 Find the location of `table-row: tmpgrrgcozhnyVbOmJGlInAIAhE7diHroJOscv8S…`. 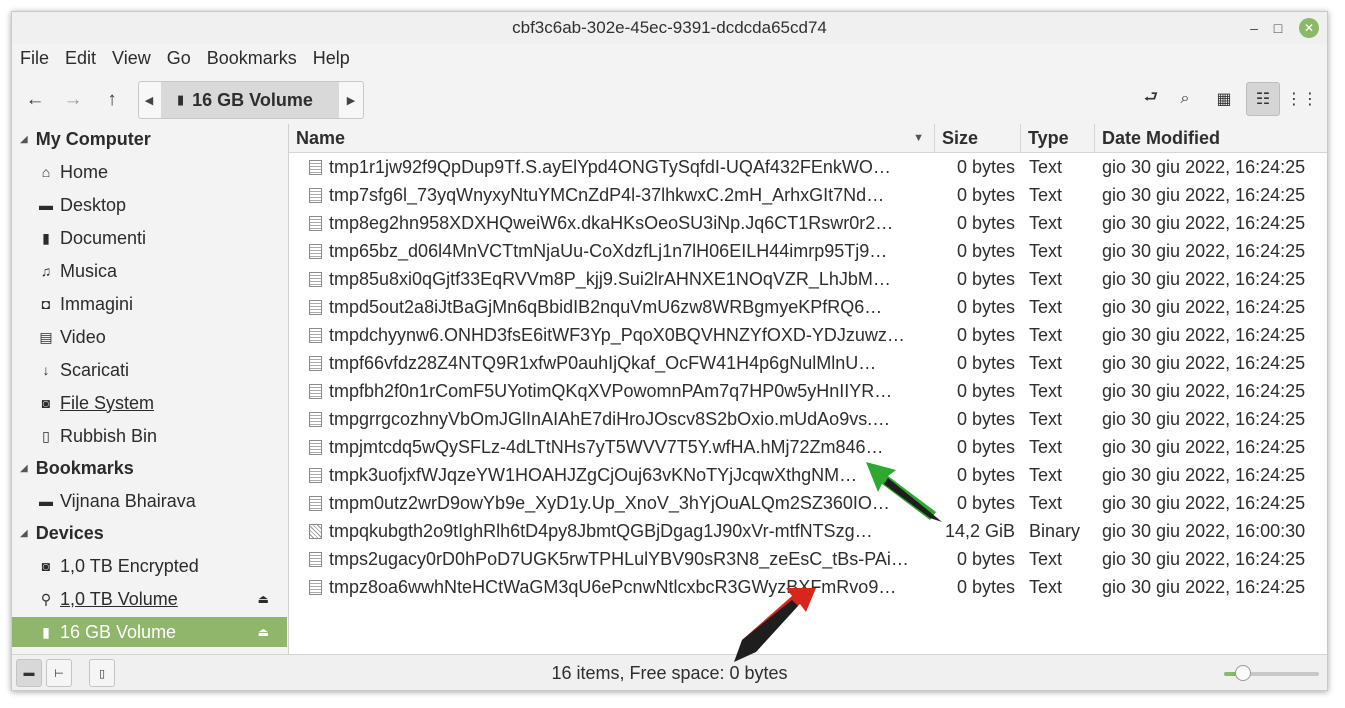

table-row: tmpgrrgcozhnyVbOmJGlInAIAhE7diHroJOscv8S… is located at coordinates (808, 419).